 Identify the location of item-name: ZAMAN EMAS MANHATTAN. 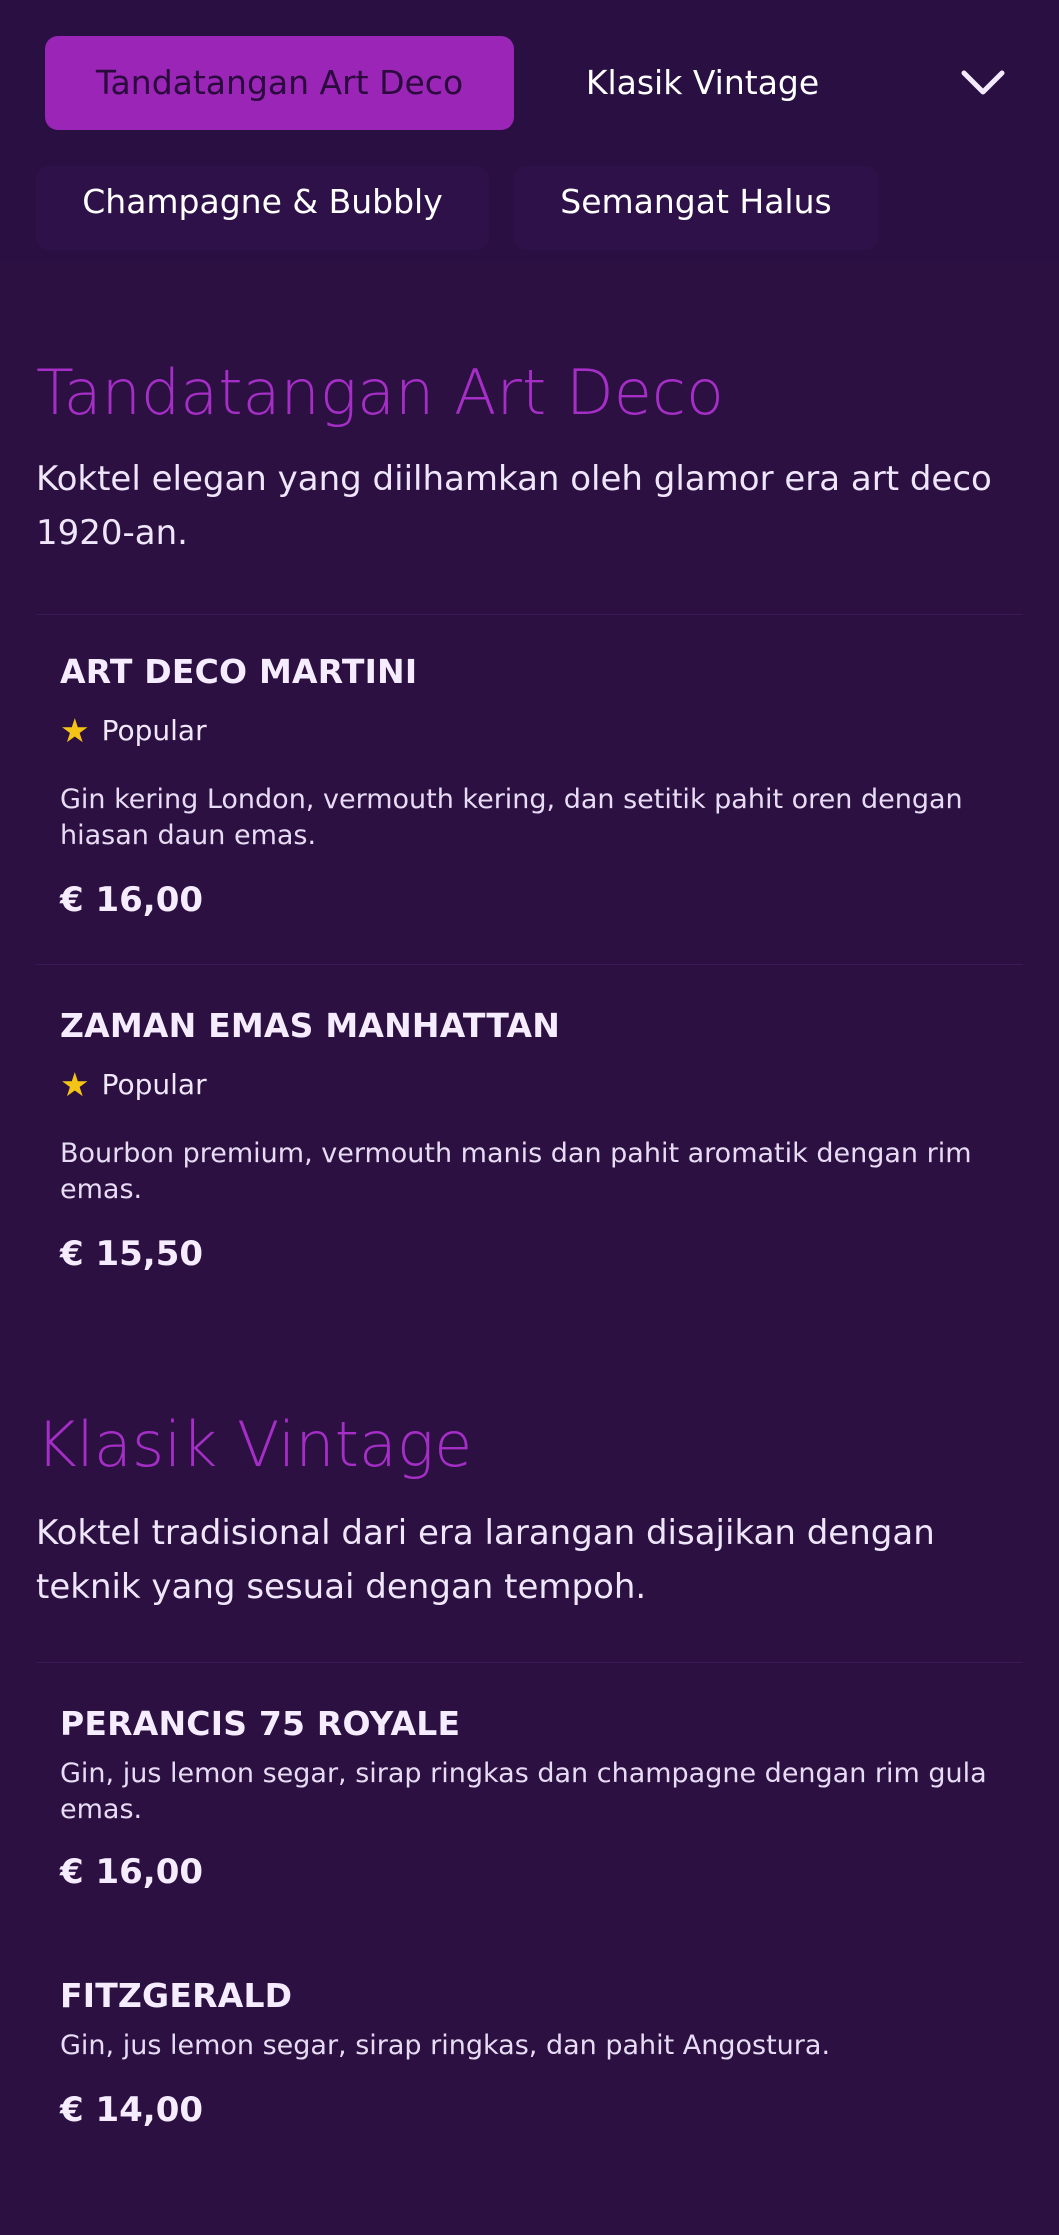
(310, 1025).